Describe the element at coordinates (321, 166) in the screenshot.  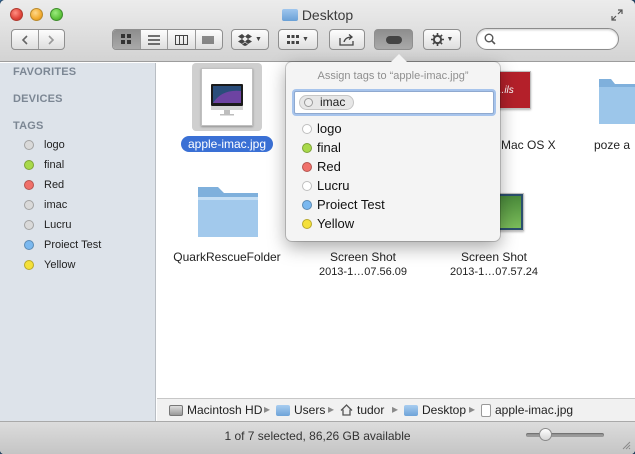
I see `popover-tag-red: Red` at that location.